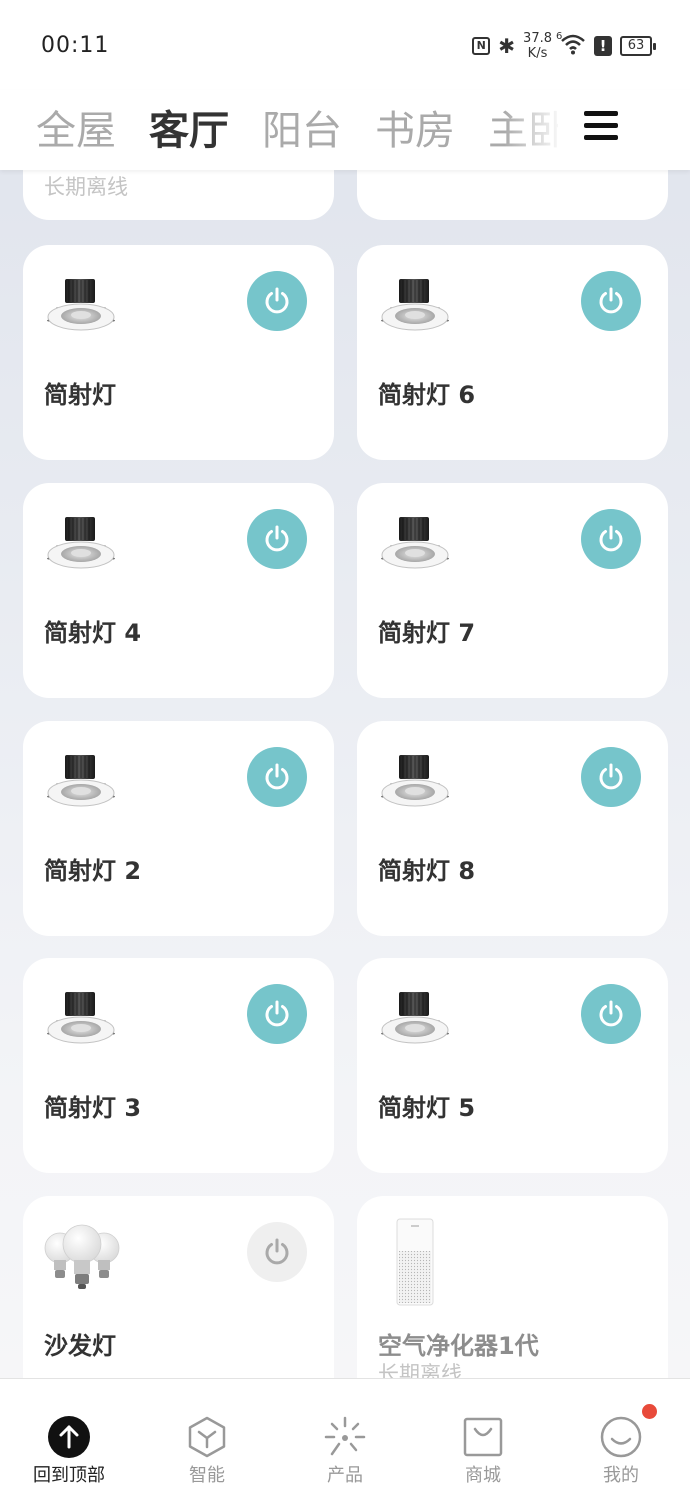  What do you see at coordinates (415, 127) in the screenshot?
I see `tab-study: 书房` at bounding box center [415, 127].